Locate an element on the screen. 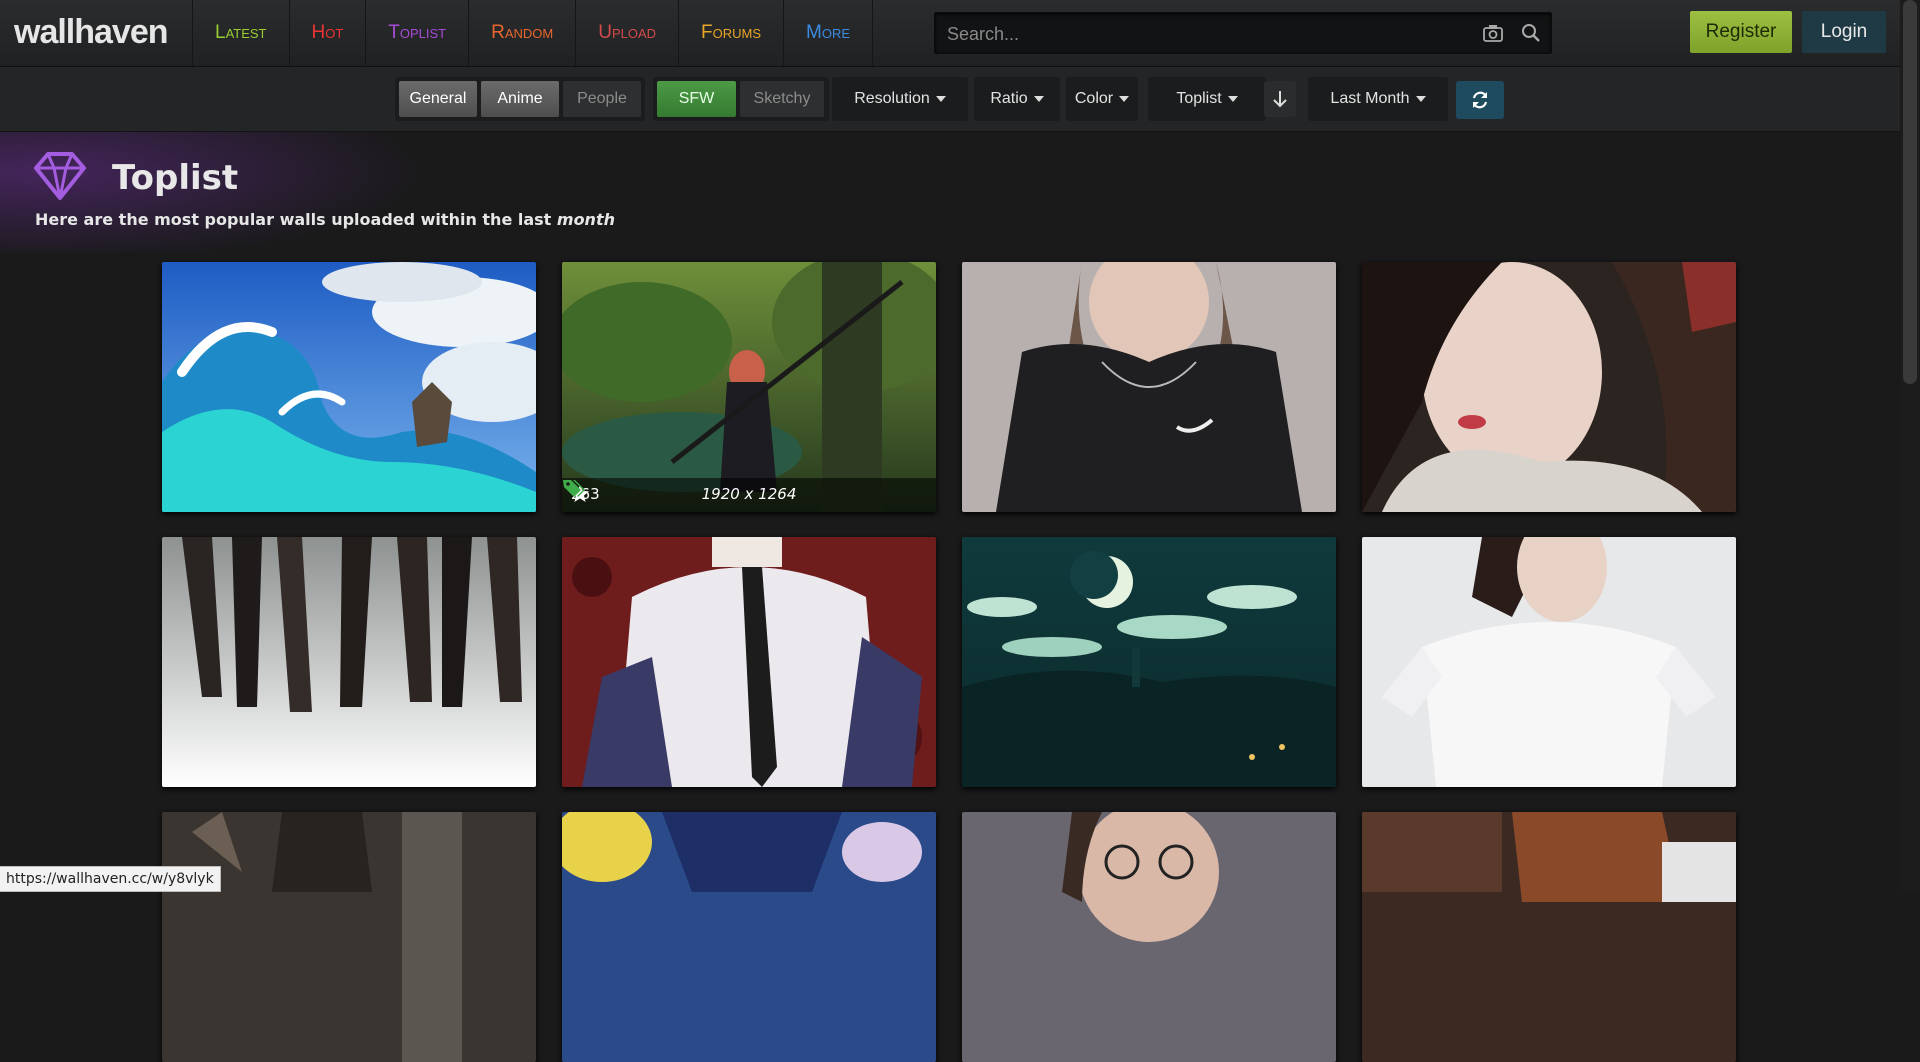 The height and width of the screenshot is (1062, 1920). black-shirt-image is located at coordinates (1149, 387).